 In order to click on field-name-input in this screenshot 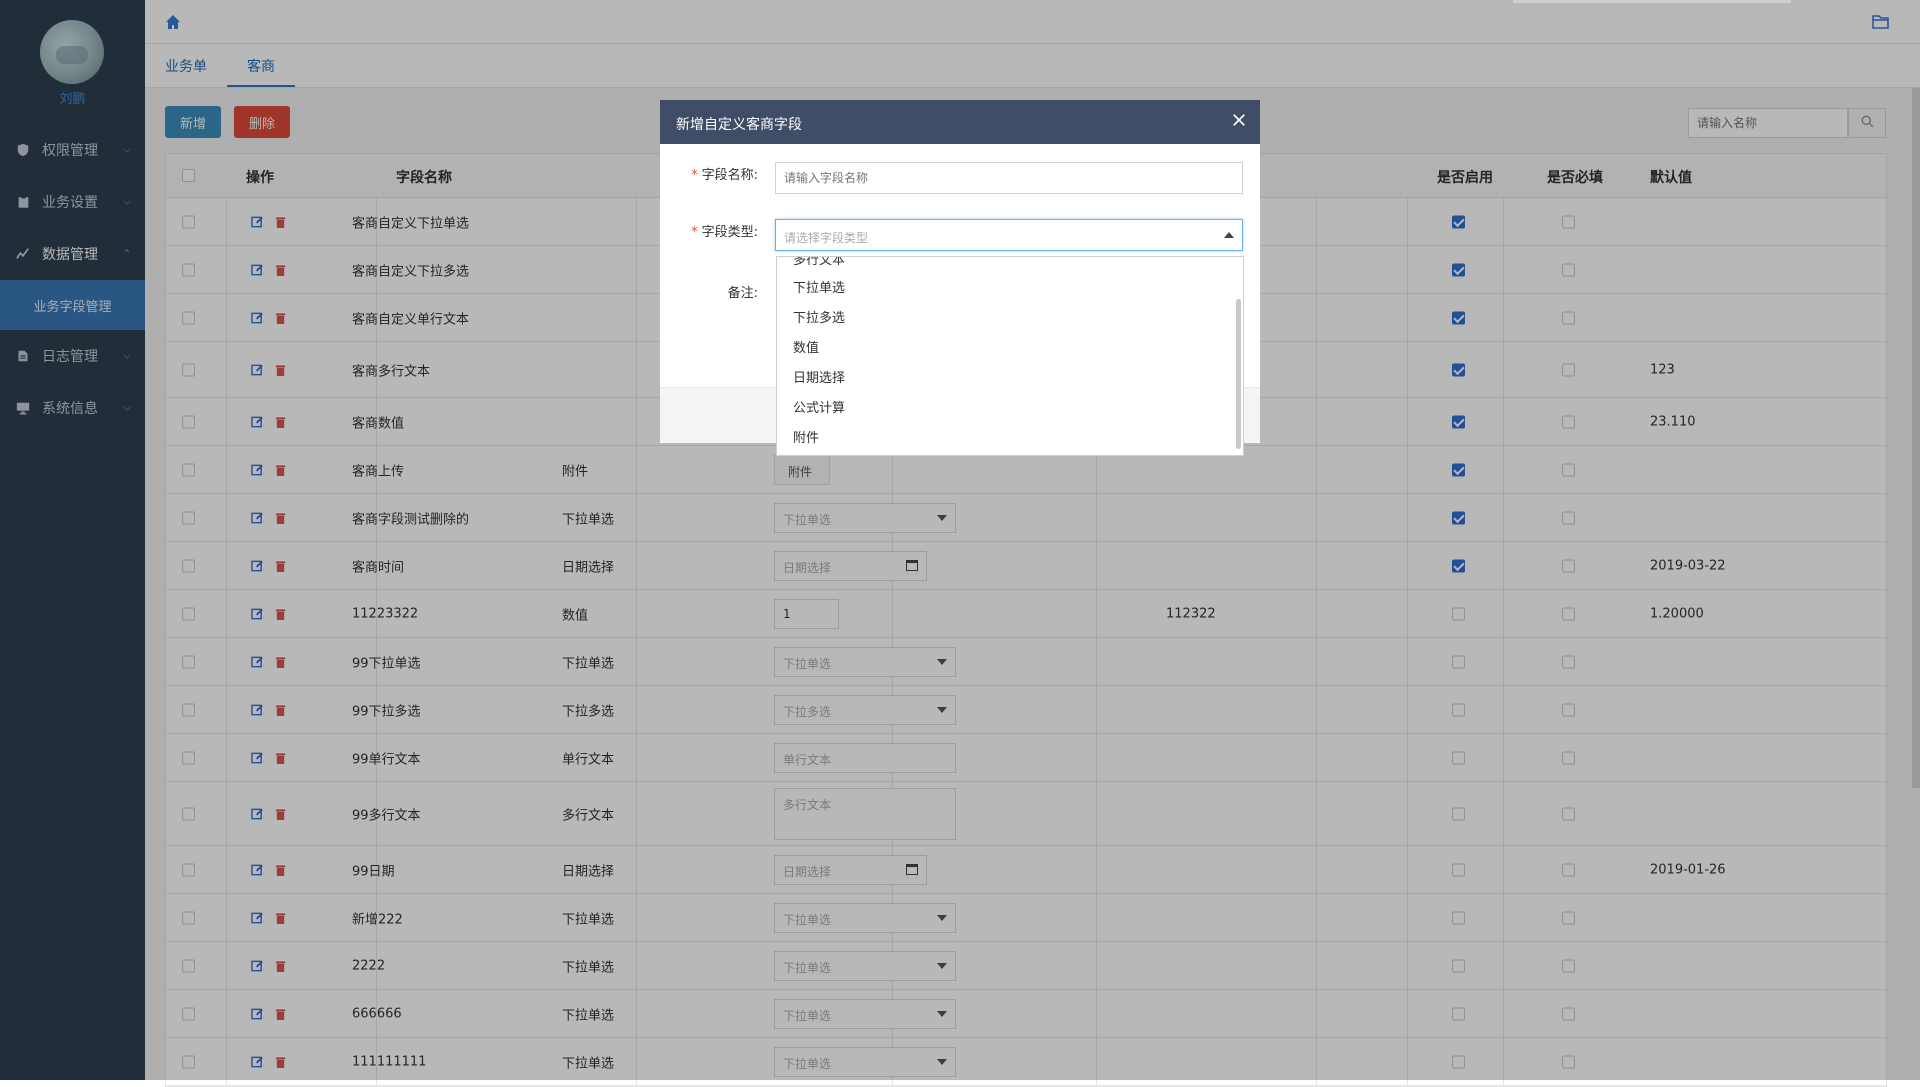, I will do `click(1009, 178)`.